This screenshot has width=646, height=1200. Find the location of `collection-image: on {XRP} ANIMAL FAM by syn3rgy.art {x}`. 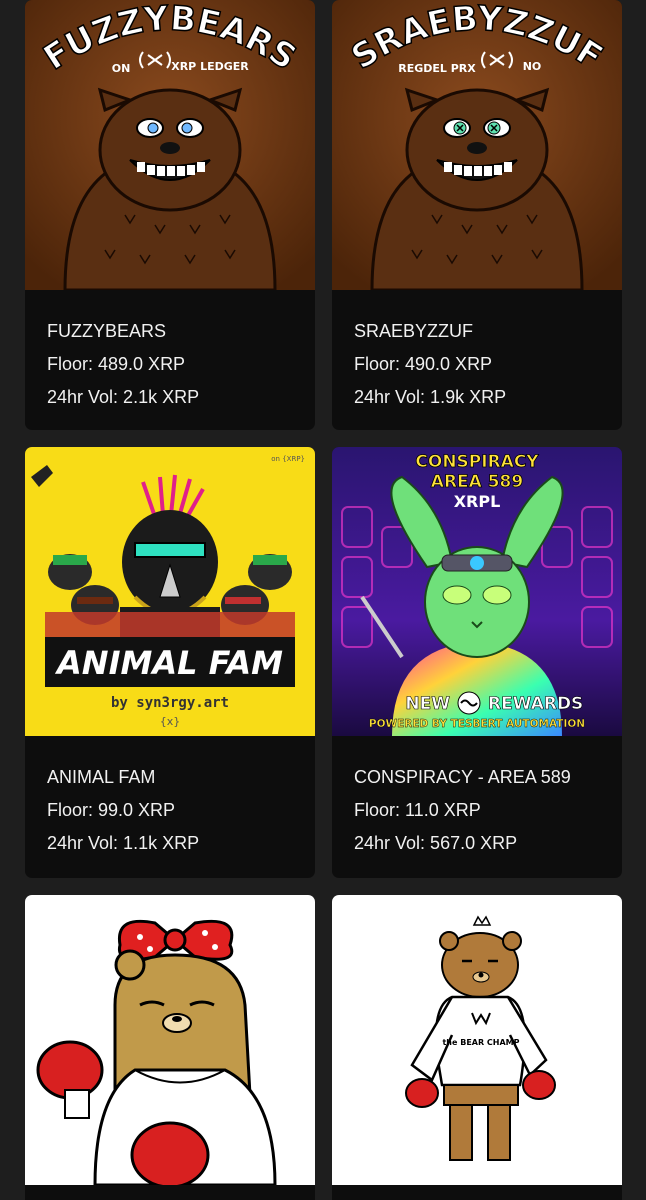

collection-image: on {XRP} ANIMAL FAM by syn3rgy.art {x} is located at coordinates (170, 591).